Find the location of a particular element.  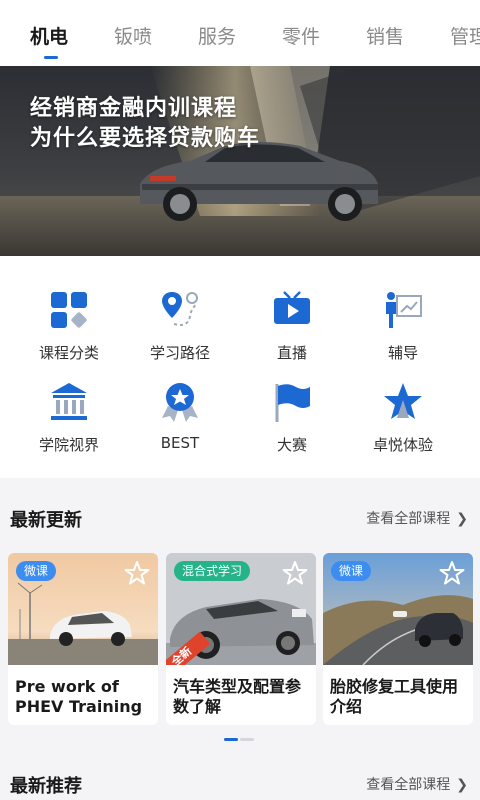

grid-label: 卓悦体验 is located at coordinates (402, 445).